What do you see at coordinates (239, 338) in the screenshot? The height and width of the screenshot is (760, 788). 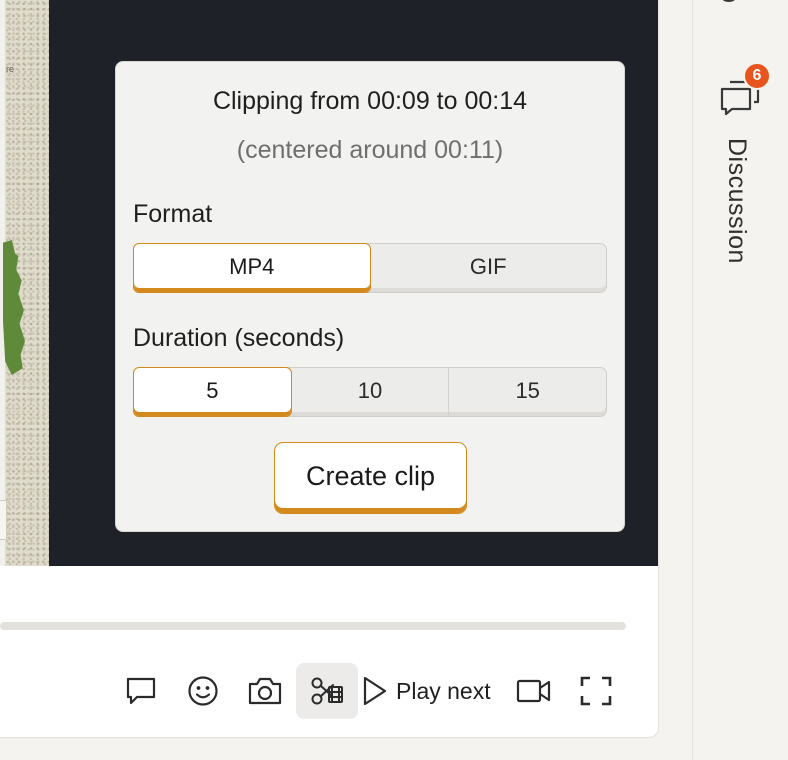 I see `duration-label: Duration (seconds)` at bounding box center [239, 338].